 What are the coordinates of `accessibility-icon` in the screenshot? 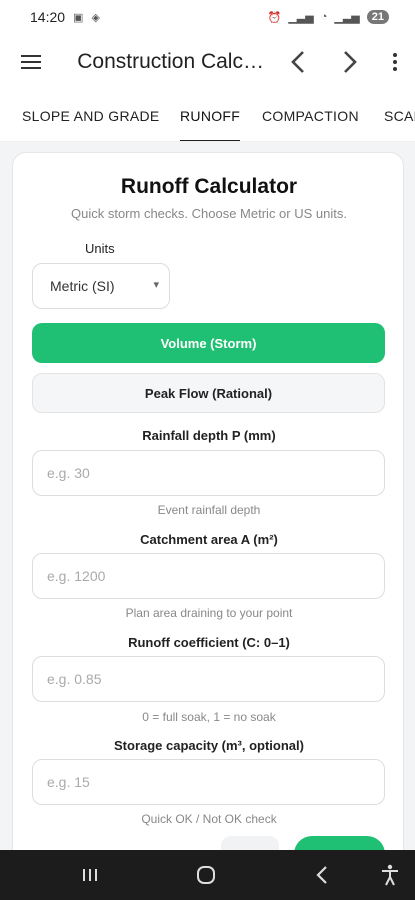 It's located at (390, 875).